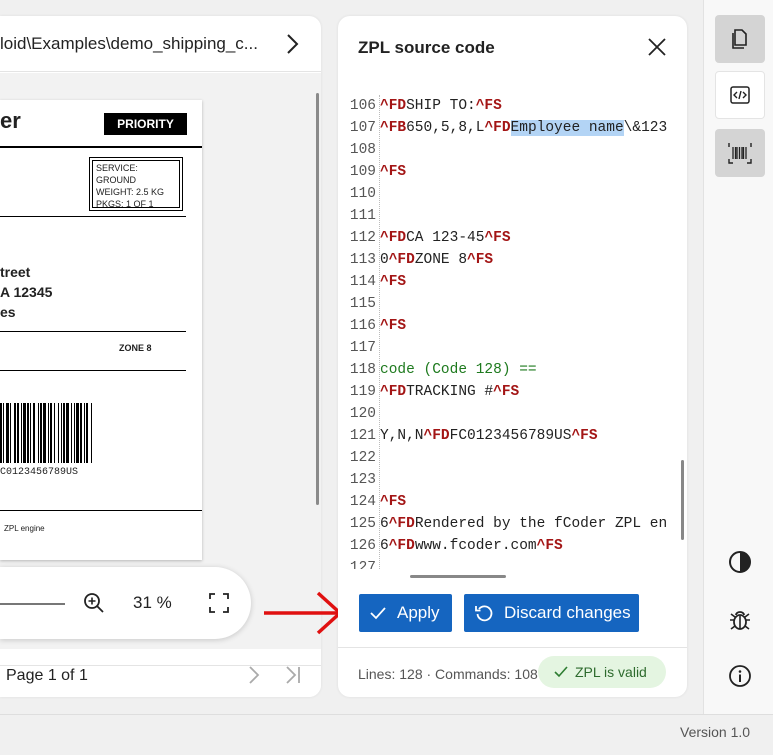  Describe the element at coordinates (293, 675) in the screenshot. I see `last-page-icon` at that location.